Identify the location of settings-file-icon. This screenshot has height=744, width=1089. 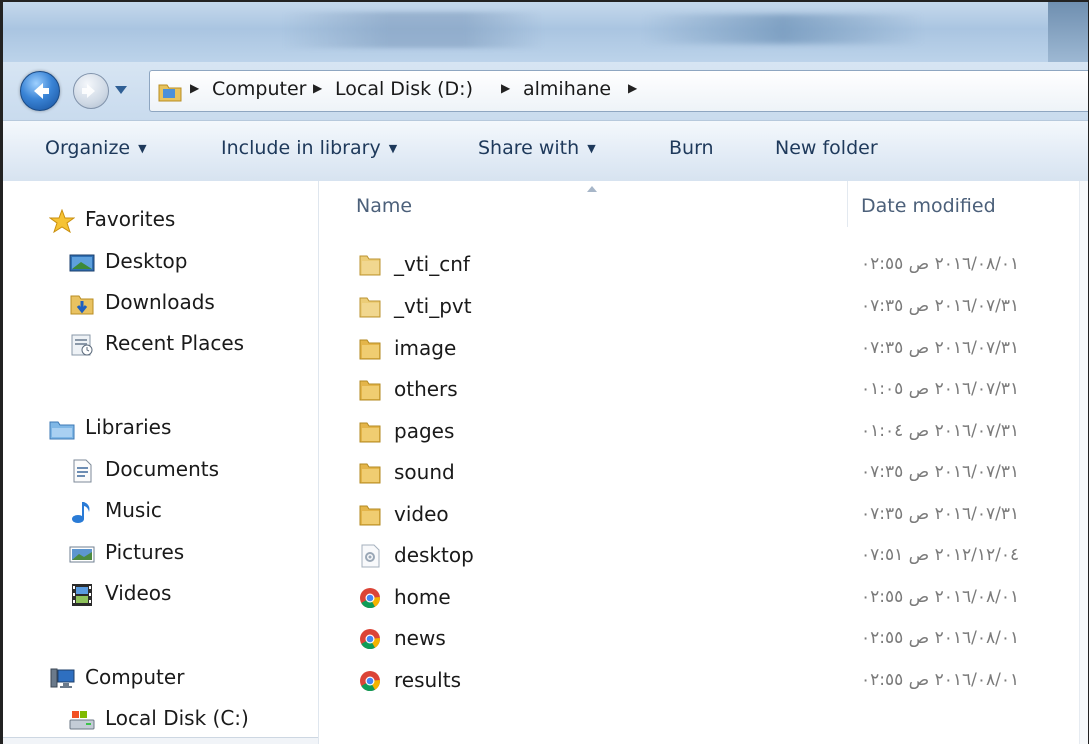
(370, 556).